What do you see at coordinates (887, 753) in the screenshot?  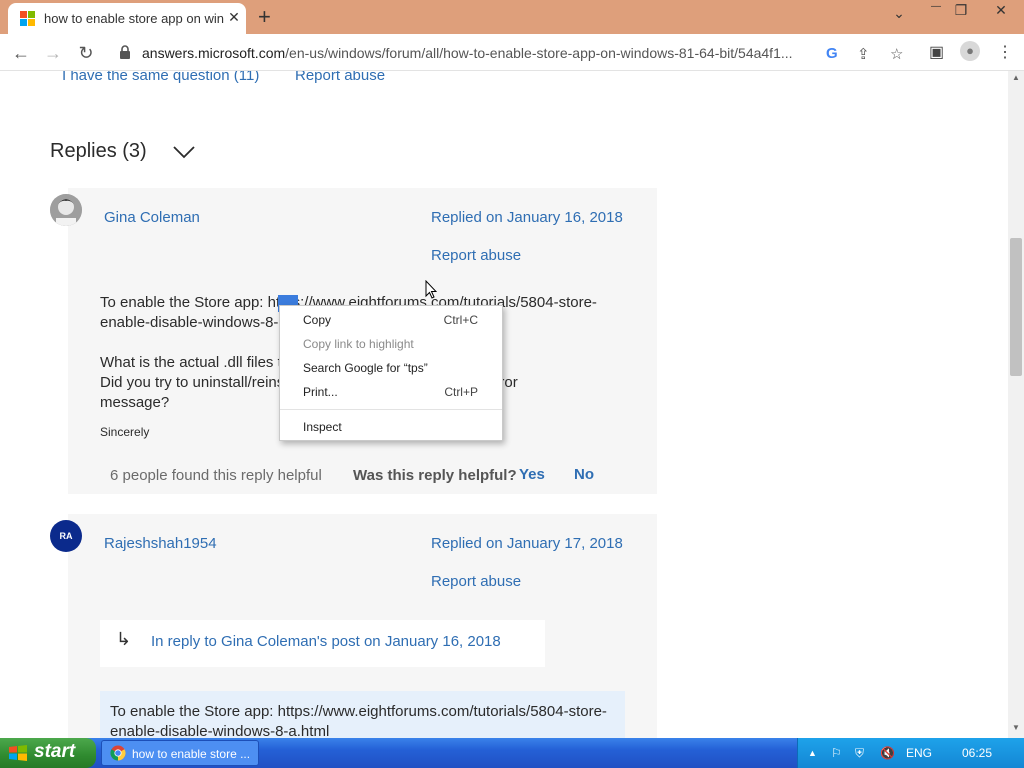 I see `volume-muted-icon: 🔇` at bounding box center [887, 753].